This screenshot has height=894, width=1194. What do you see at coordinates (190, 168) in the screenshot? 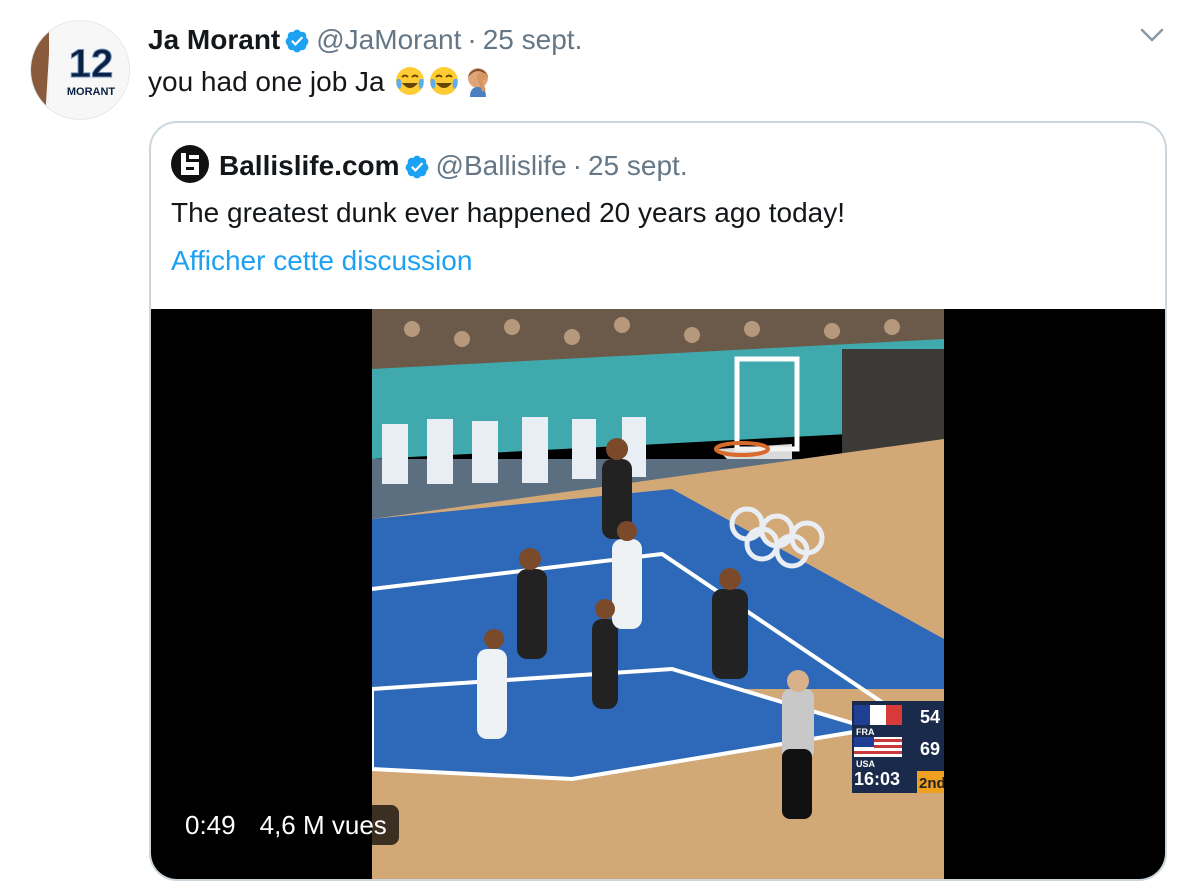
I see `ballislife-logo-icon` at bounding box center [190, 168].